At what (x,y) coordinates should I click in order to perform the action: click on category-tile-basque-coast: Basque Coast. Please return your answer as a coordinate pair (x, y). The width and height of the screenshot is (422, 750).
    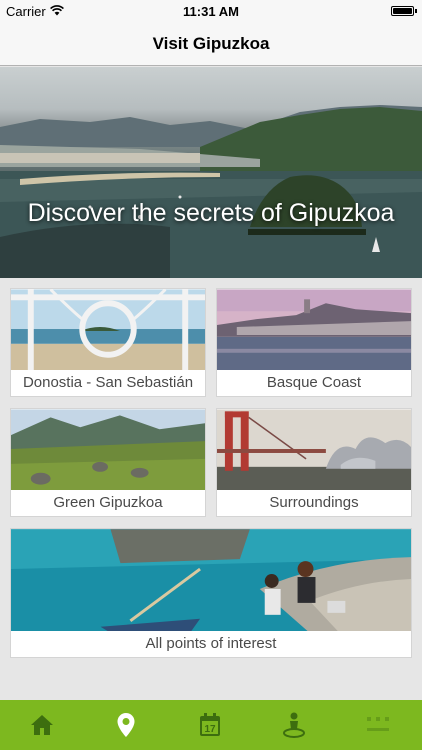
    Looking at the image, I should click on (314, 342).